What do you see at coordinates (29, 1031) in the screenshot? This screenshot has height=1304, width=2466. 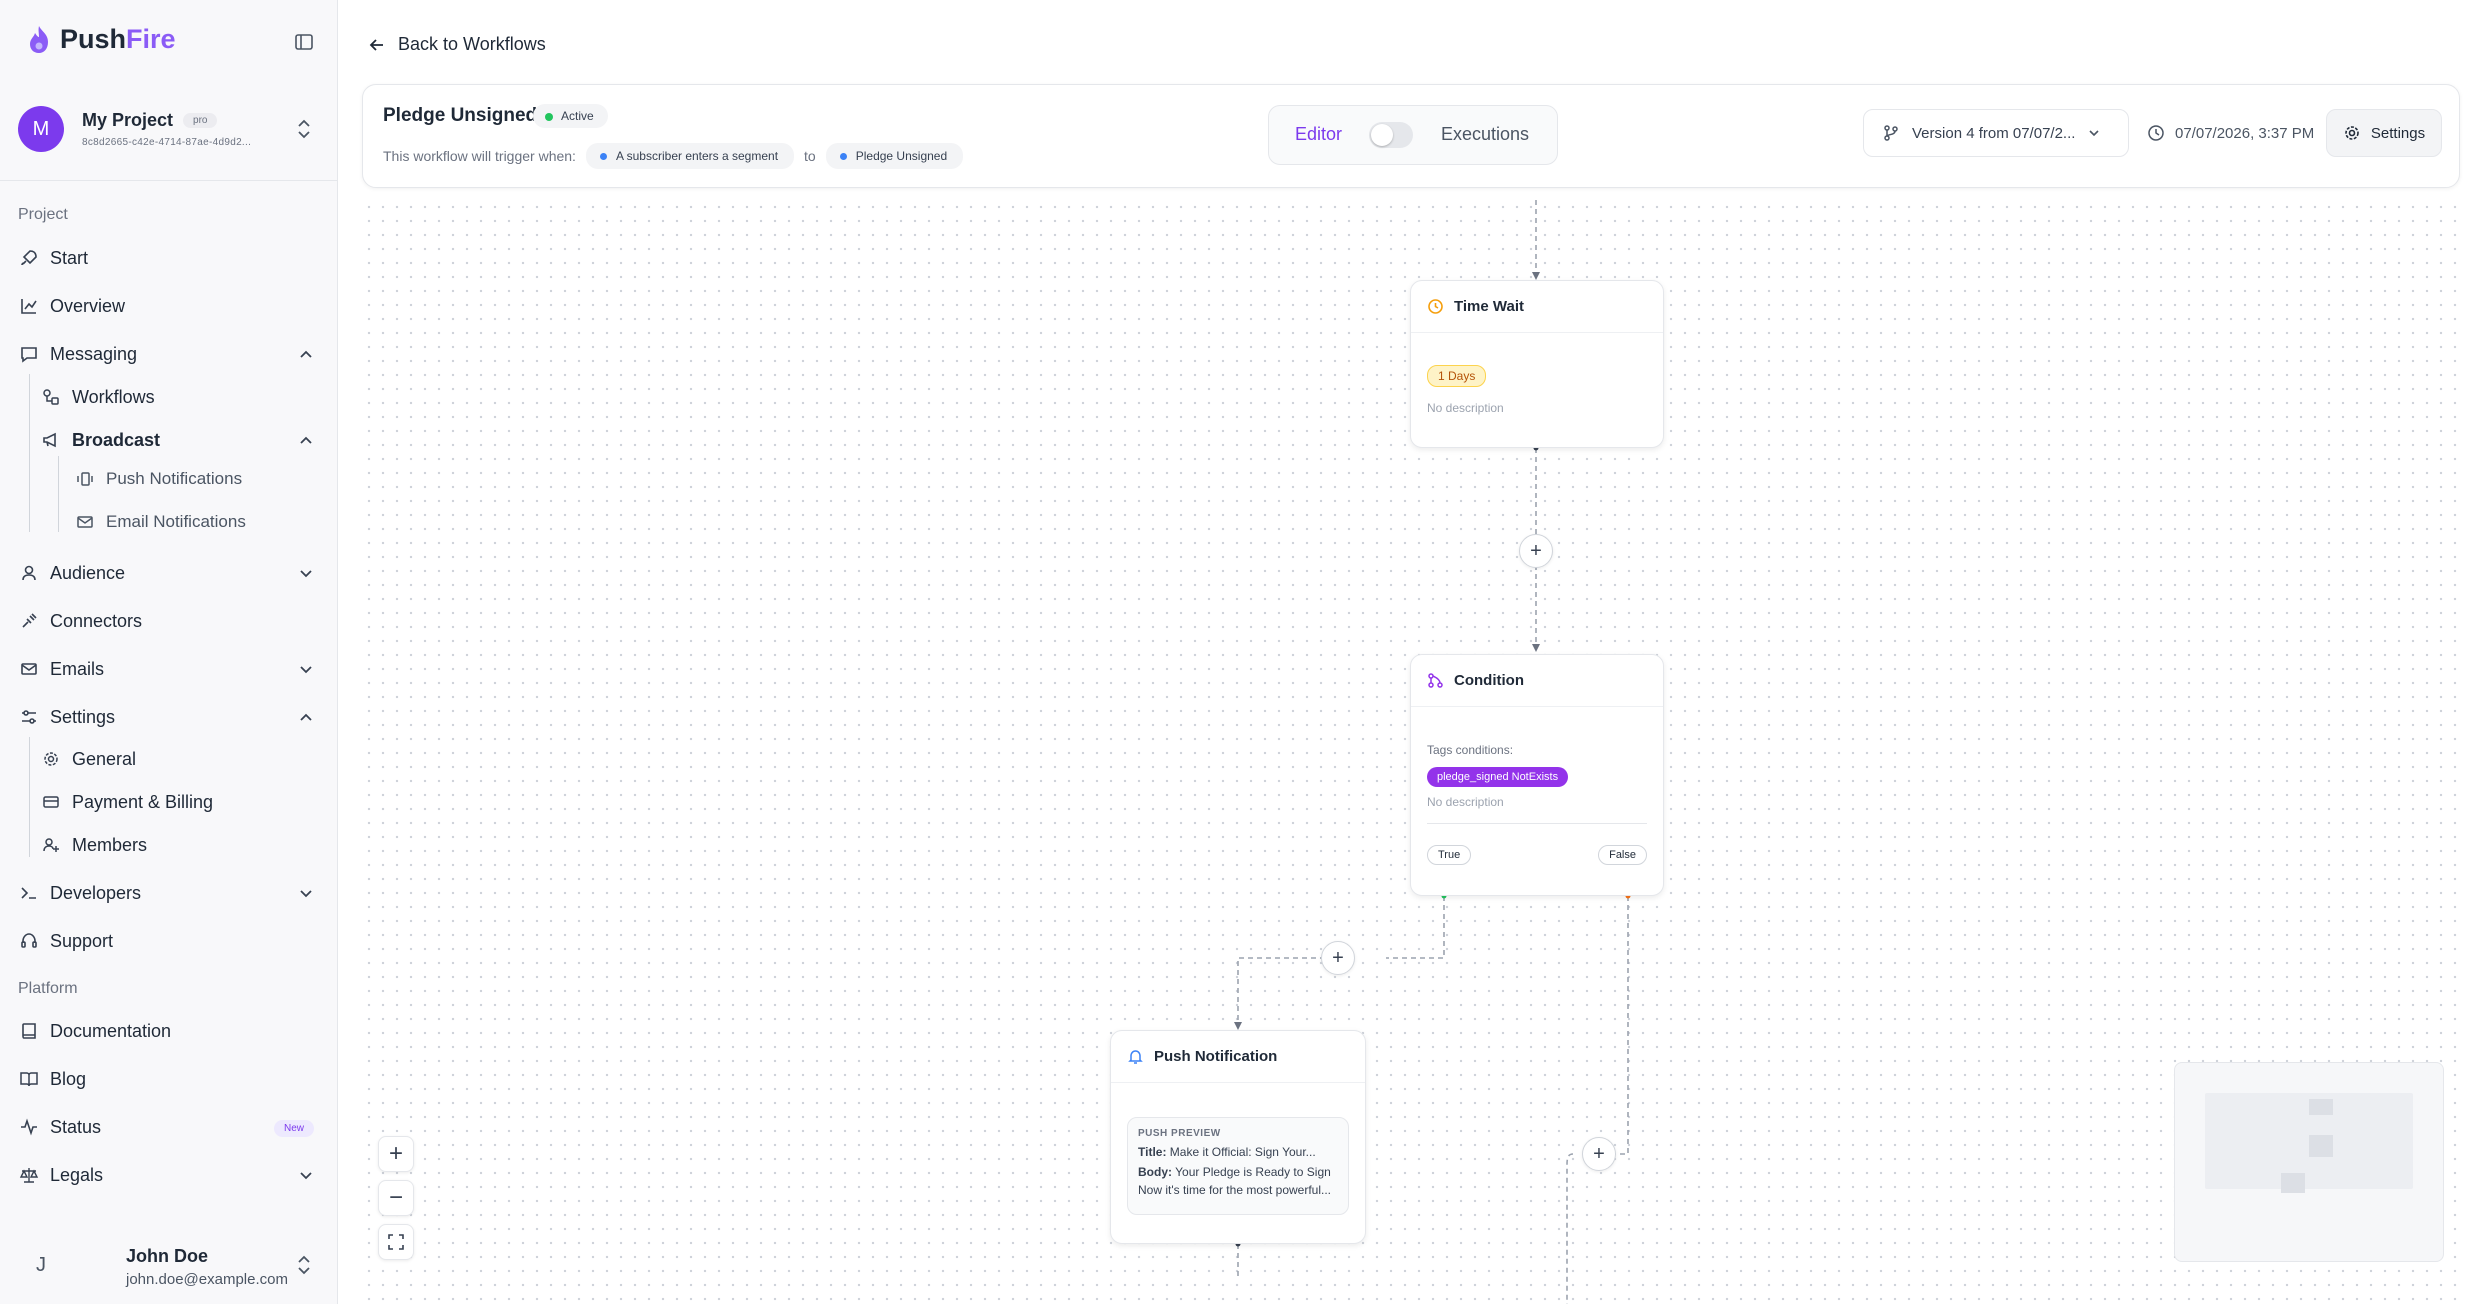 I see `book-icon` at bounding box center [29, 1031].